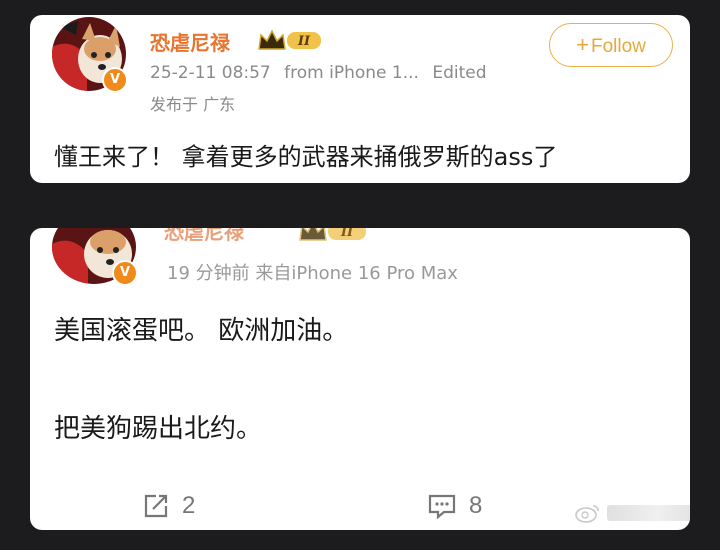 The image size is (720, 550). I want to click on post-meta: 19 分钟前 来自iPhone 16 Pro Max, so click(312, 273).